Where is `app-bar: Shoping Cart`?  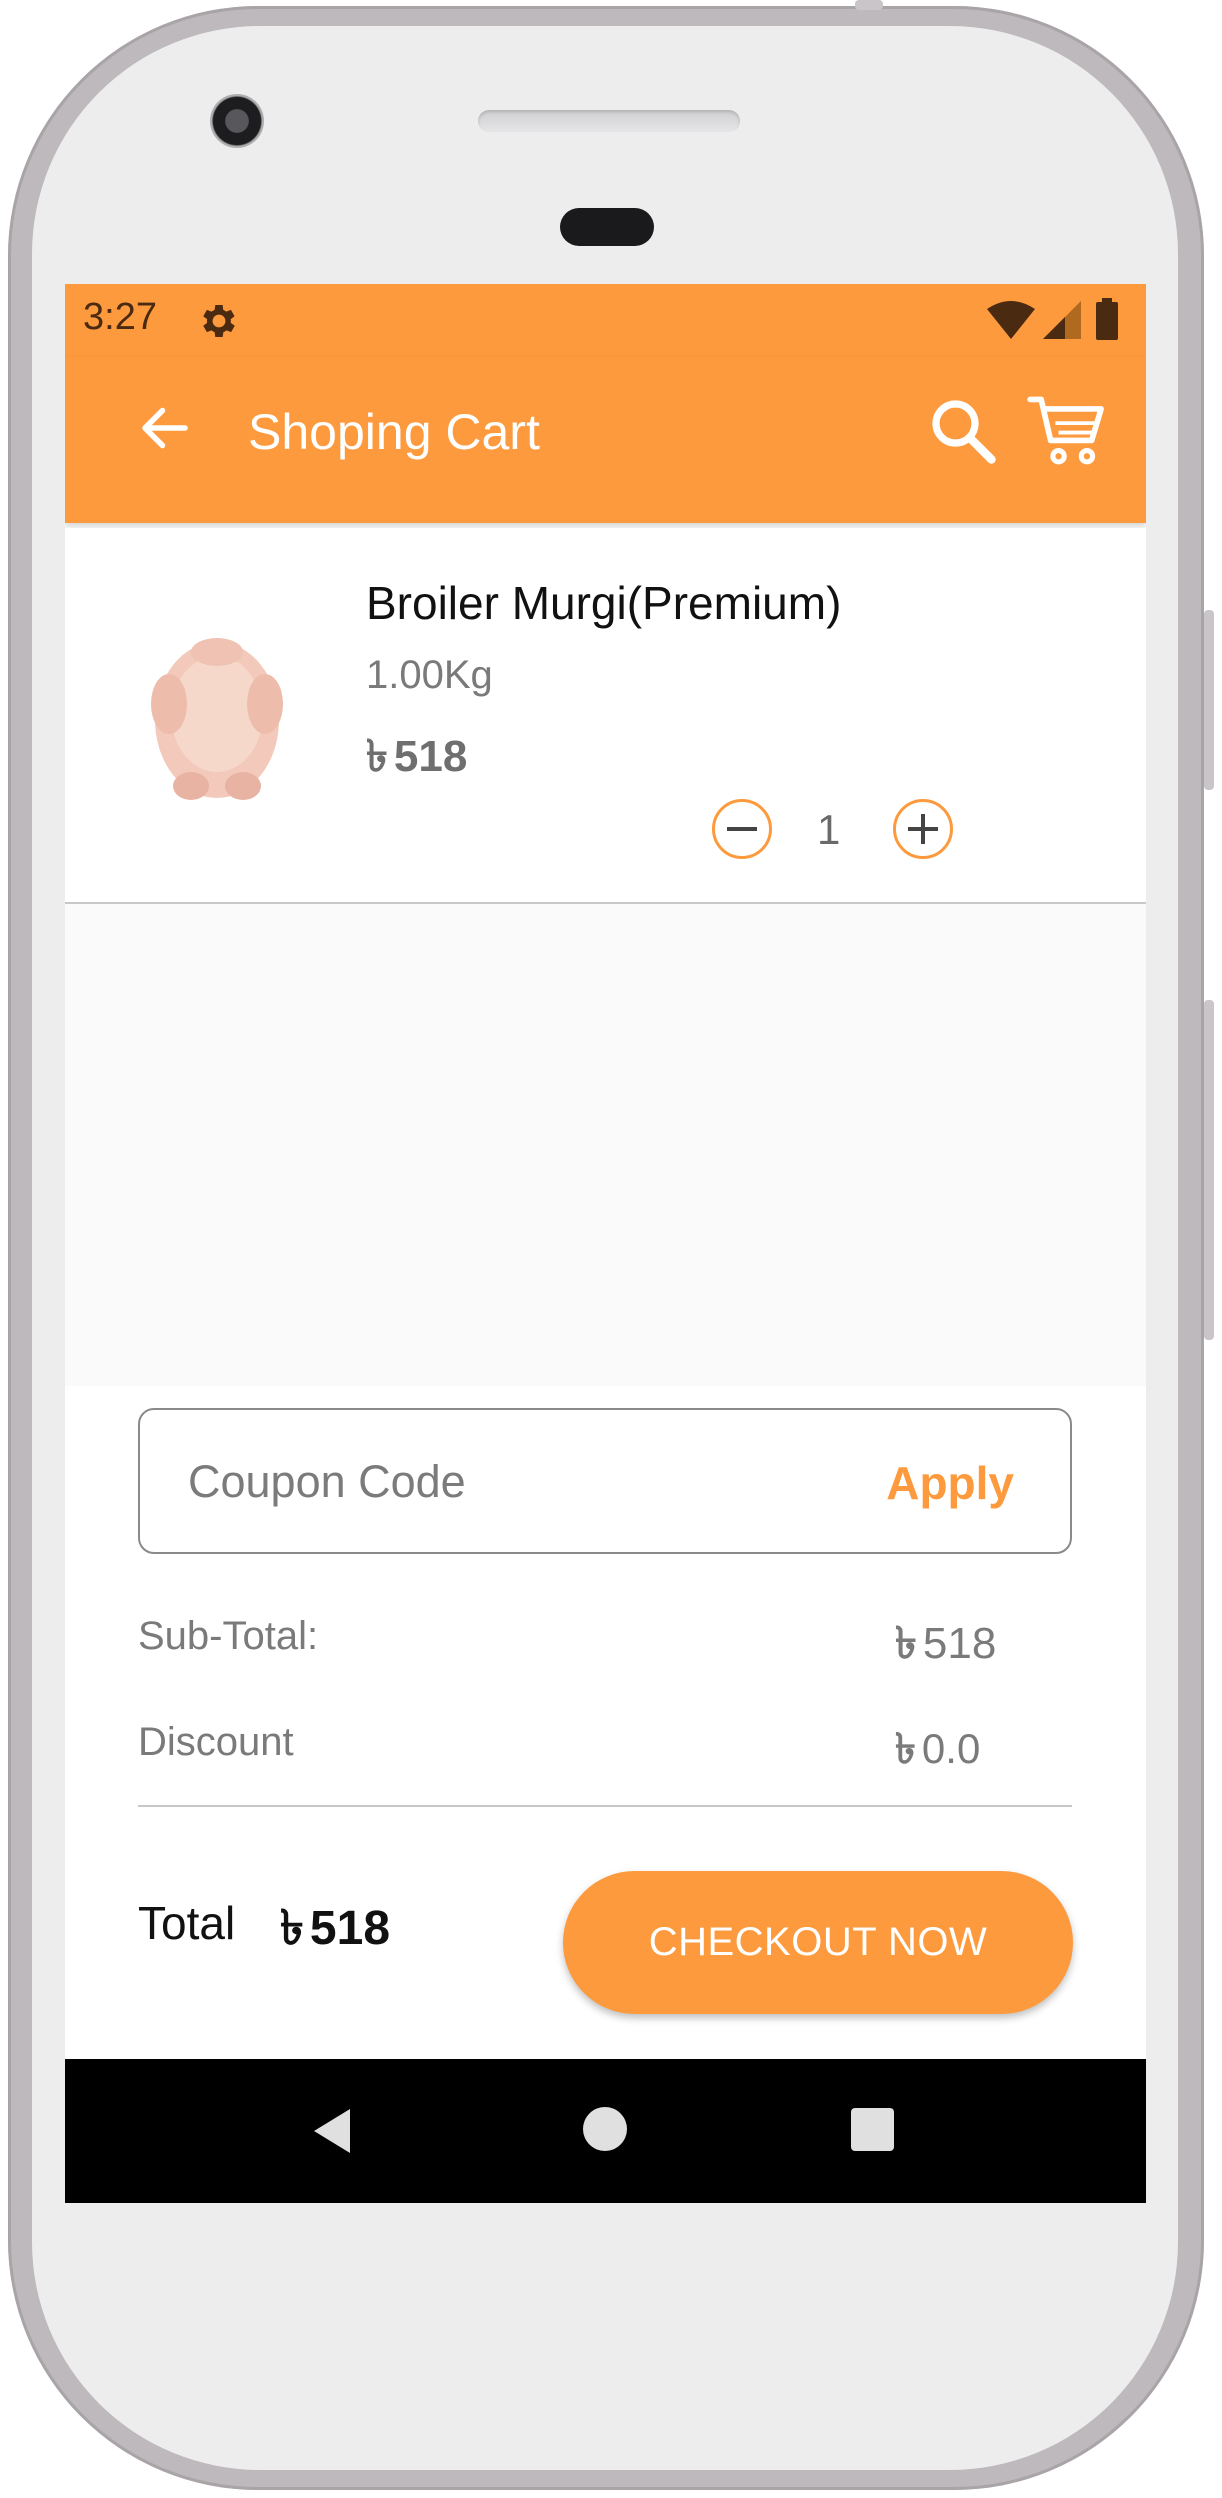
app-bar: Shoping Cart is located at coordinates (605, 440).